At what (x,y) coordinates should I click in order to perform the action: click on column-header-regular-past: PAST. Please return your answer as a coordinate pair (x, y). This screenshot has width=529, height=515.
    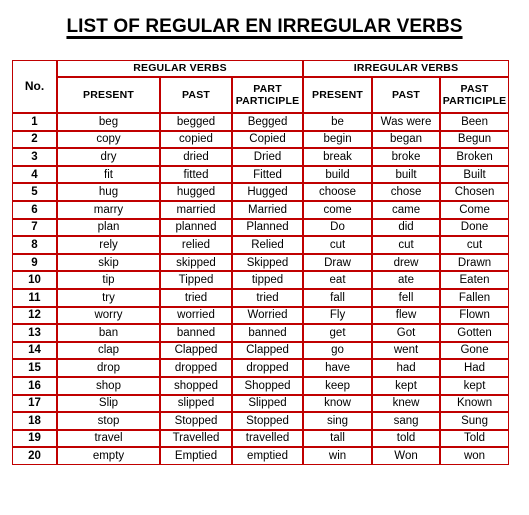
    Looking at the image, I should click on (196, 95).